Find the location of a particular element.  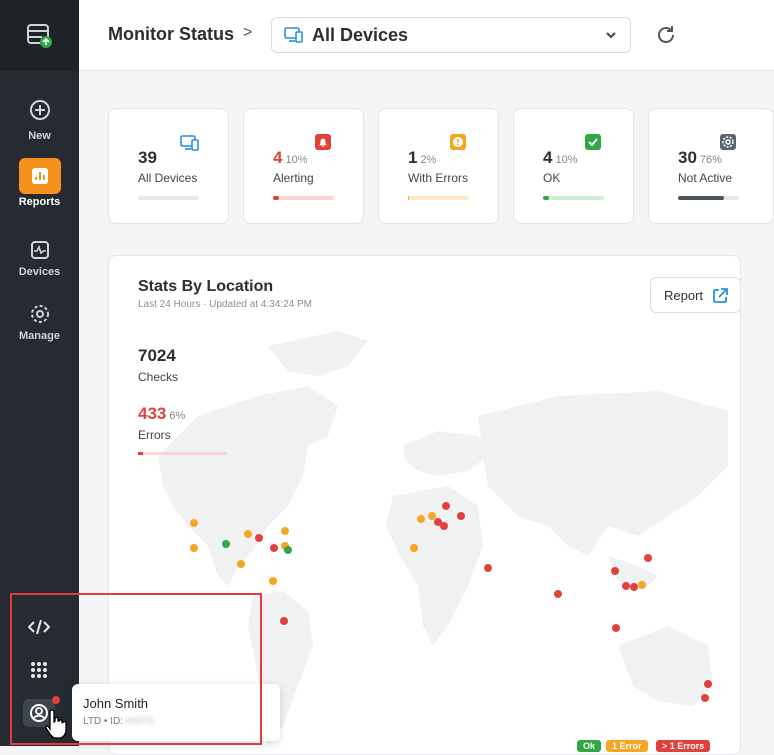

external-link-icon is located at coordinates (720, 295).